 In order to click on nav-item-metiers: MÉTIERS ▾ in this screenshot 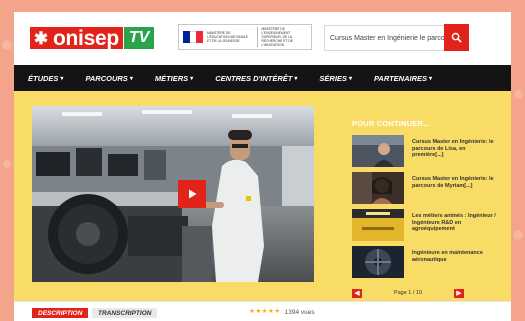, I will do `click(174, 78)`.